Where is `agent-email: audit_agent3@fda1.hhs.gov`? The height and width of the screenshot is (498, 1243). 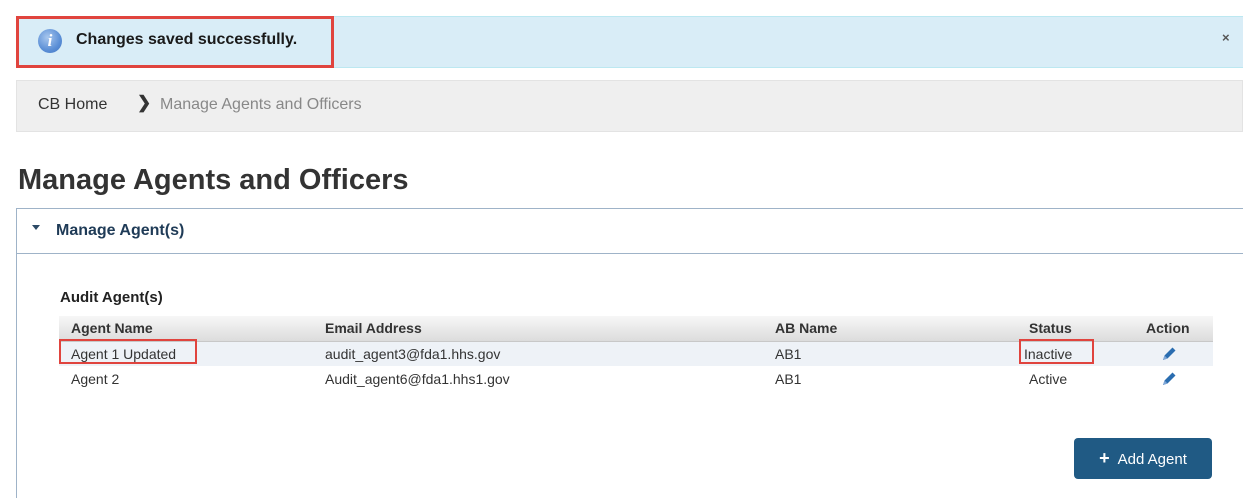
agent-email: audit_agent3@fda1.hhs.gov is located at coordinates (413, 354).